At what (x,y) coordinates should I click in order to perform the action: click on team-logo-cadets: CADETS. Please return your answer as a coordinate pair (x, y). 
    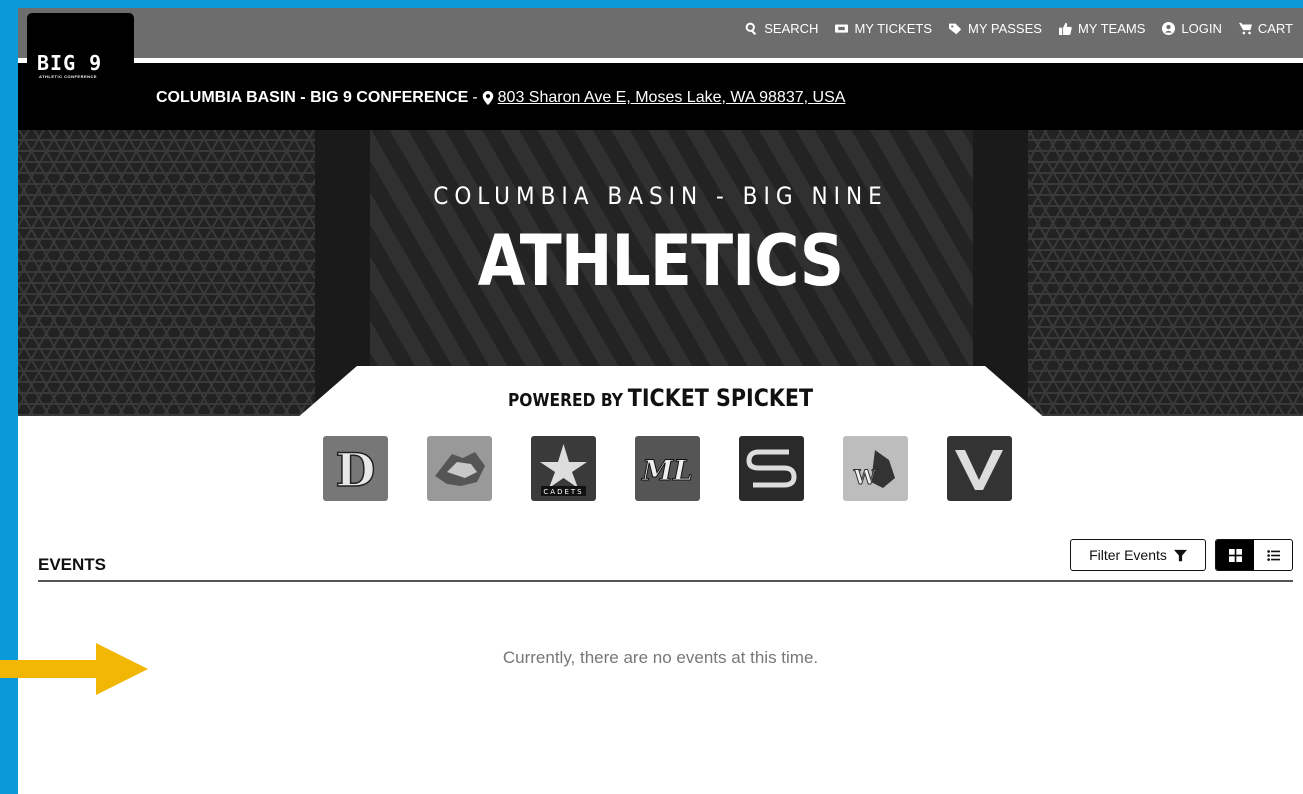
    Looking at the image, I should click on (563, 468).